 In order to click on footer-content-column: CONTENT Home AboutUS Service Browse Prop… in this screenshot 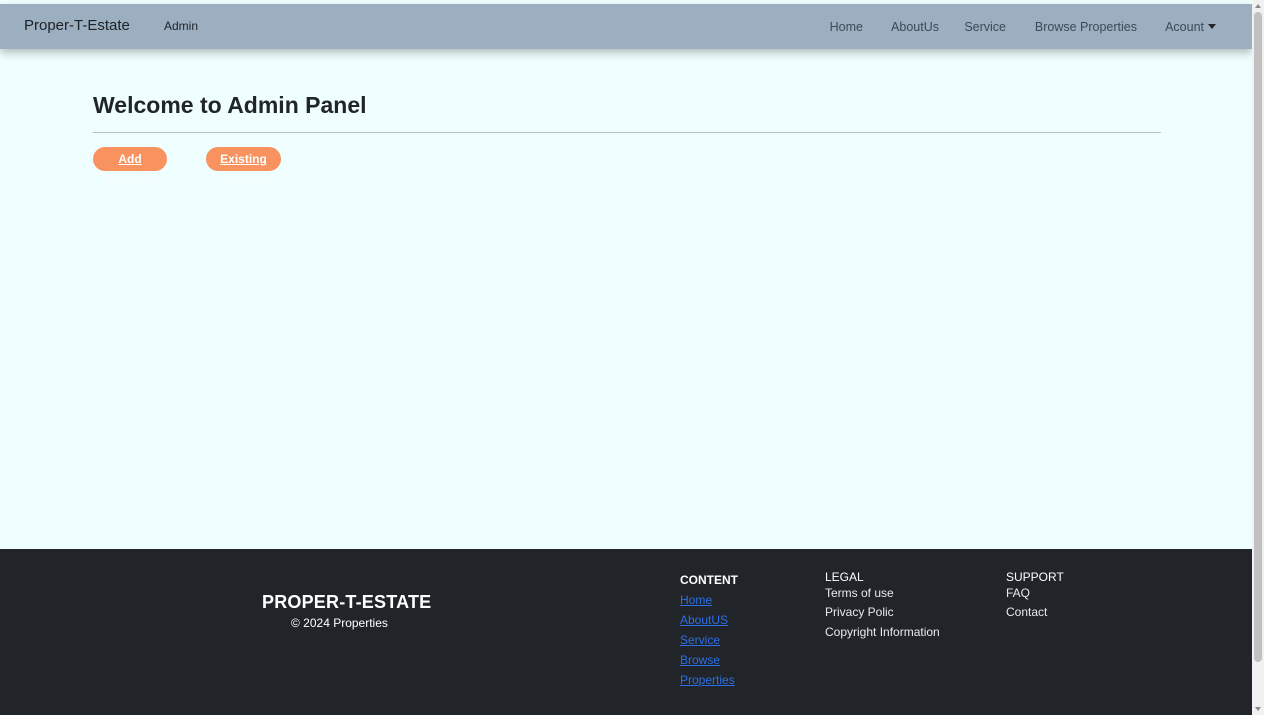, I will do `click(709, 630)`.